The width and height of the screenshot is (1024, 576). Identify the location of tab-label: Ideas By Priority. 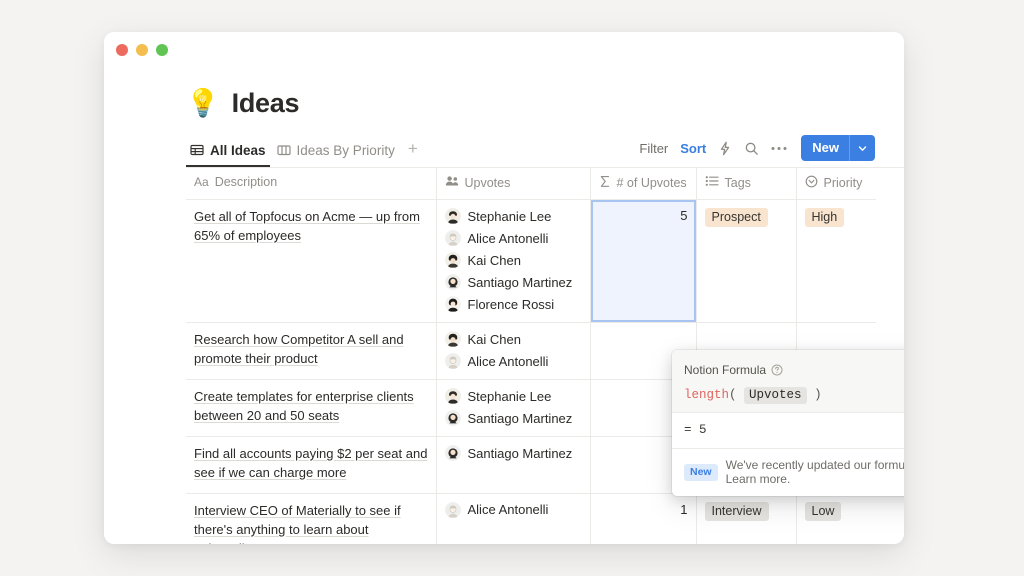
(345, 150).